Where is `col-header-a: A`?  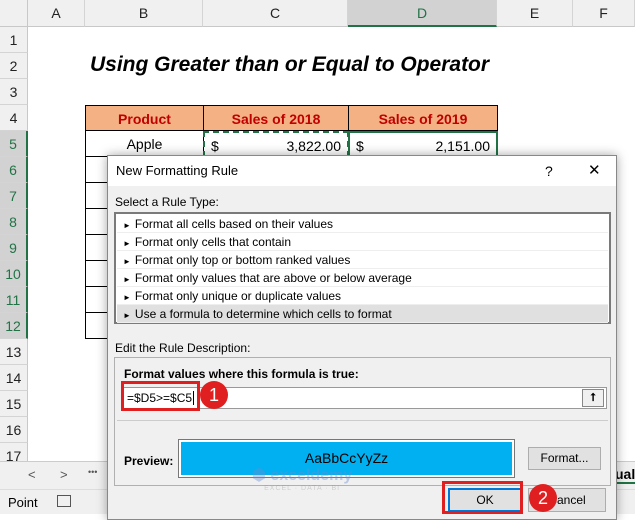 col-header-a: A is located at coordinates (56, 13).